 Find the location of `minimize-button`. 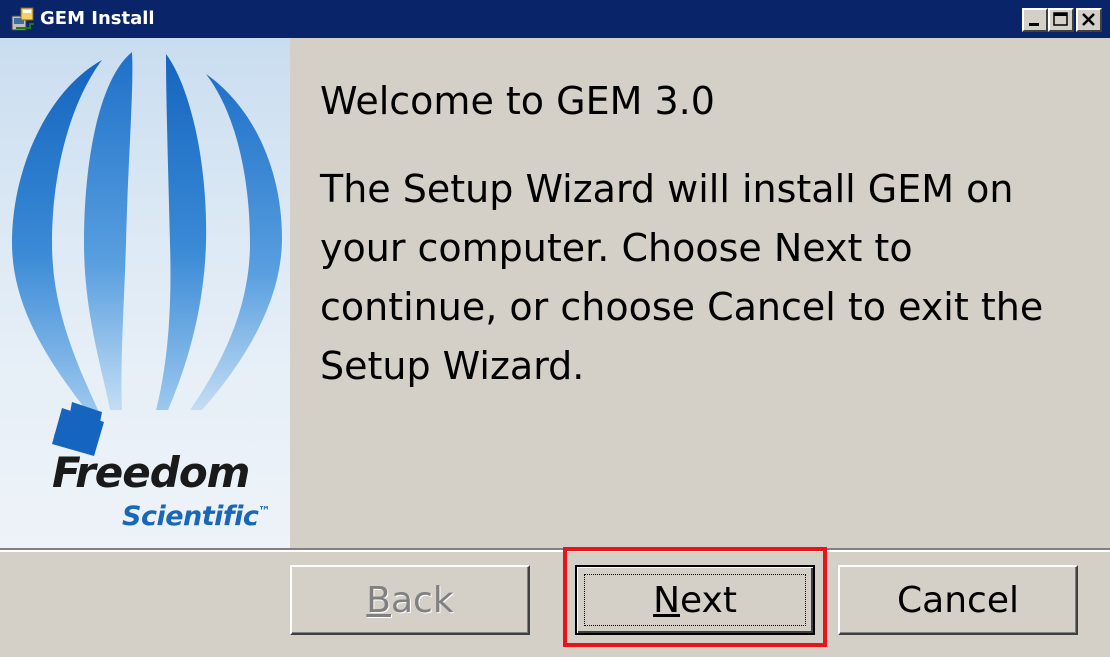

minimize-button is located at coordinates (1035, 20).